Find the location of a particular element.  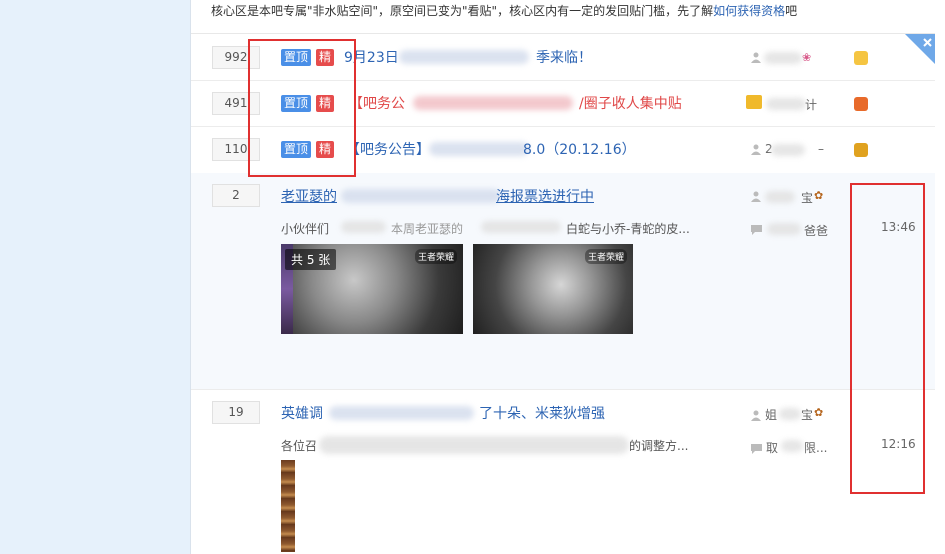

flower-icon: ❀ is located at coordinates (807, 57).